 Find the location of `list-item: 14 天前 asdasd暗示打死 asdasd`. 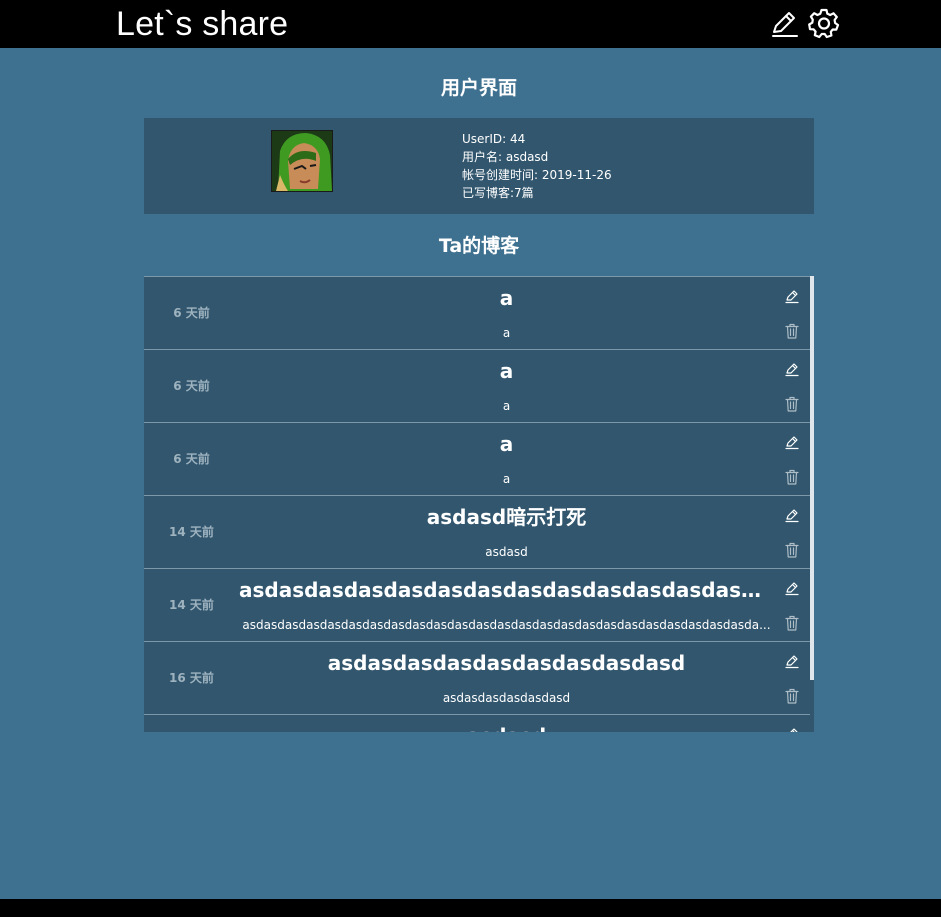

list-item: 14 天前 asdasd暗示打死 asdasd is located at coordinates (477, 531).